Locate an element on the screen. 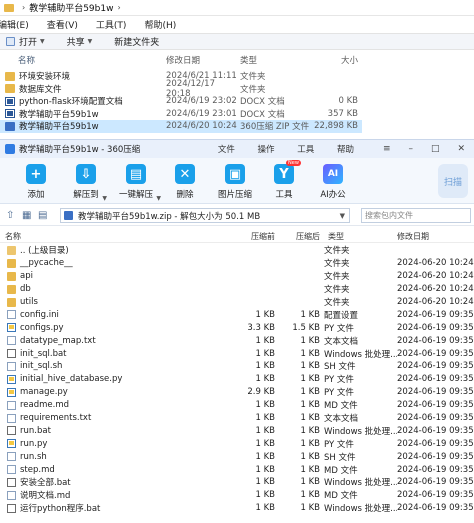 The height and width of the screenshot is (523, 474). archive-row: init_sql.sh 1 KB 1 KB SH 文件 2024-06-19 09:35 is located at coordinates (237, 366).